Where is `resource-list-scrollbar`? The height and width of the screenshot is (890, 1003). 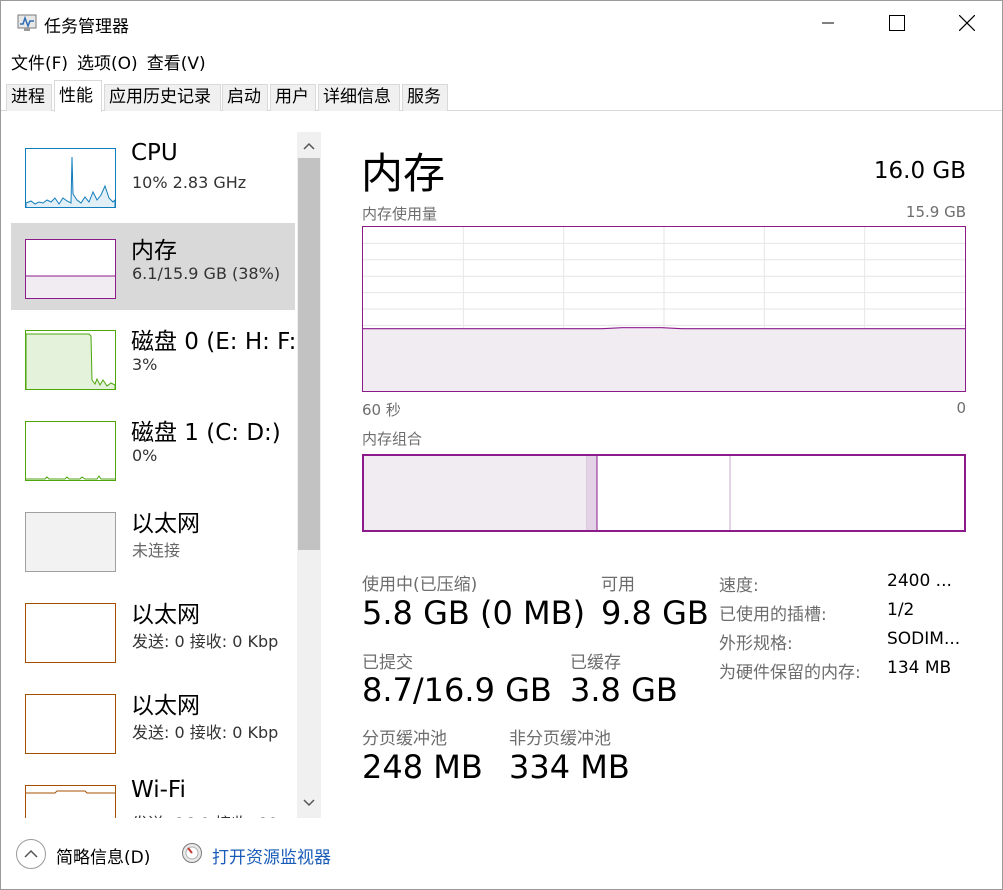
resource-list-scrollbar is located at coordinates (309, 475).